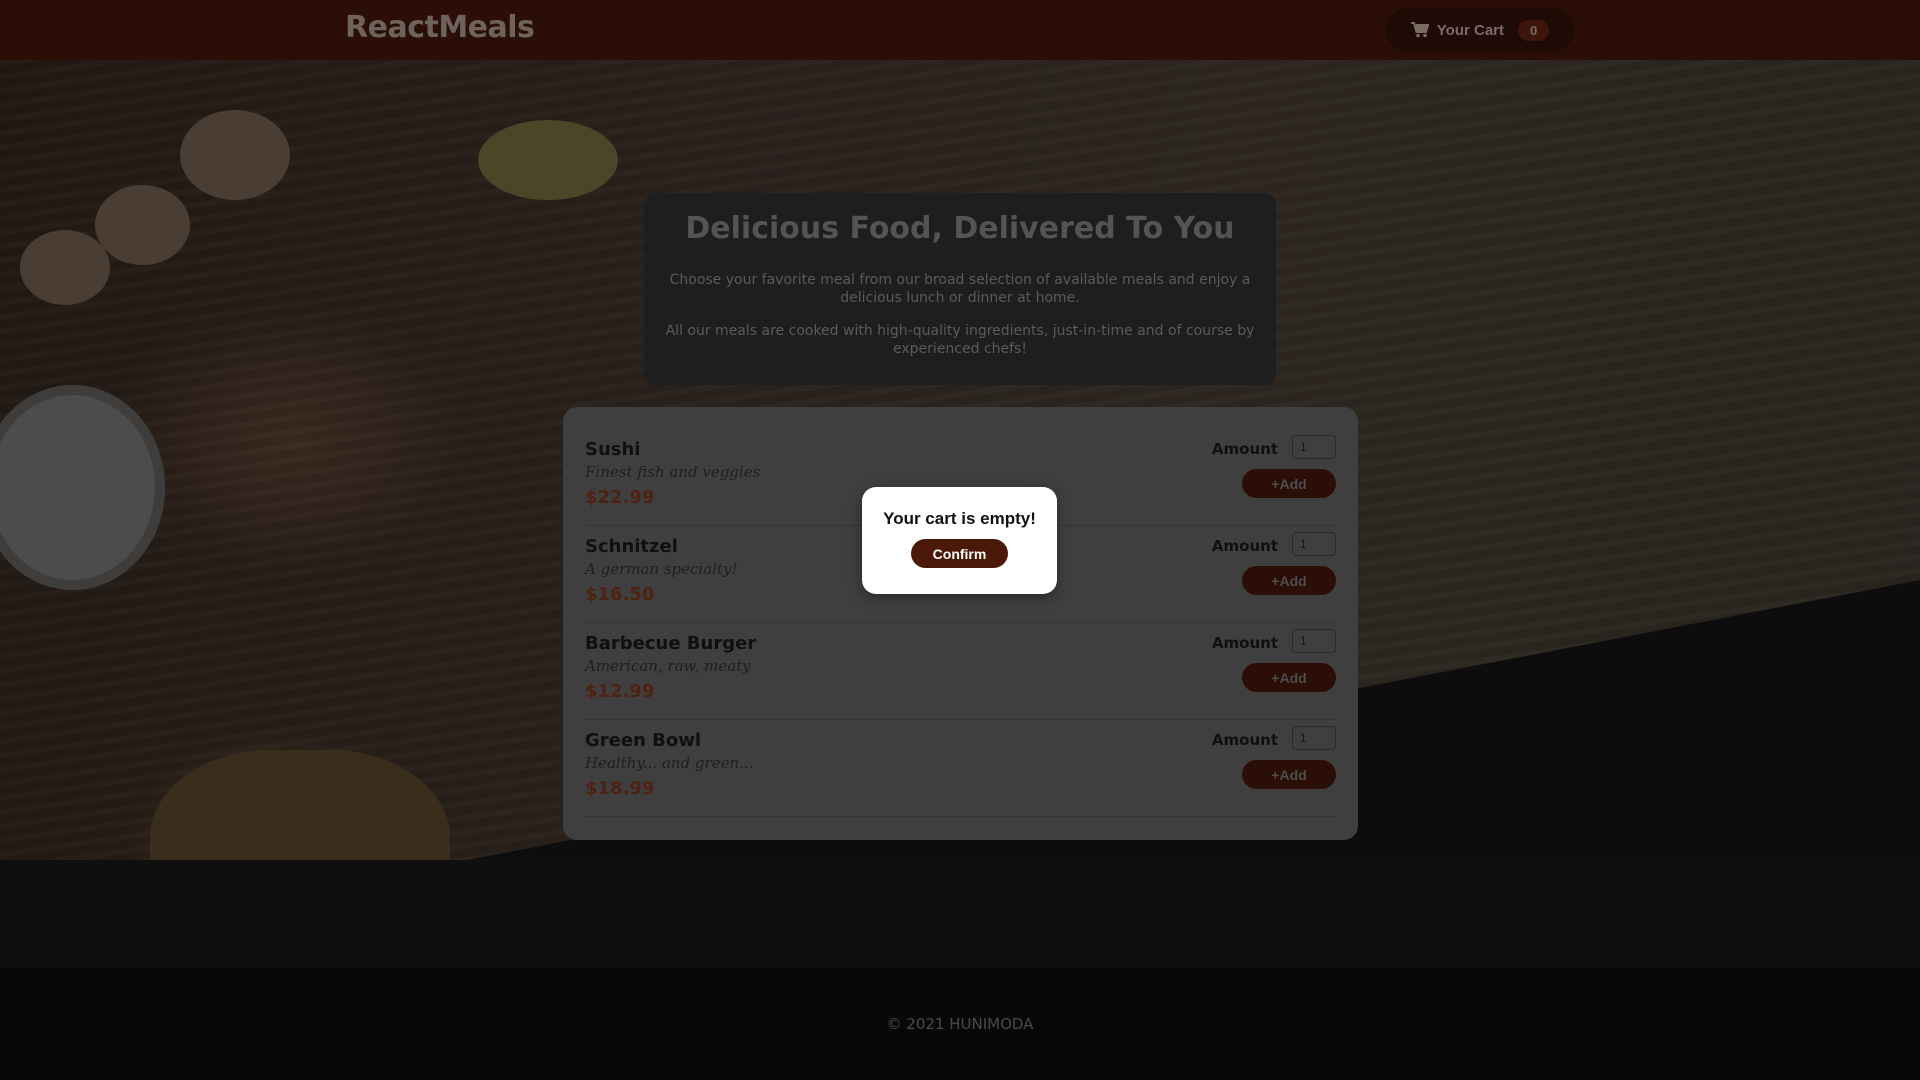  Describe the element at coordinates (548, 160) in the screenshot. I see `corn-decoration` at that location.